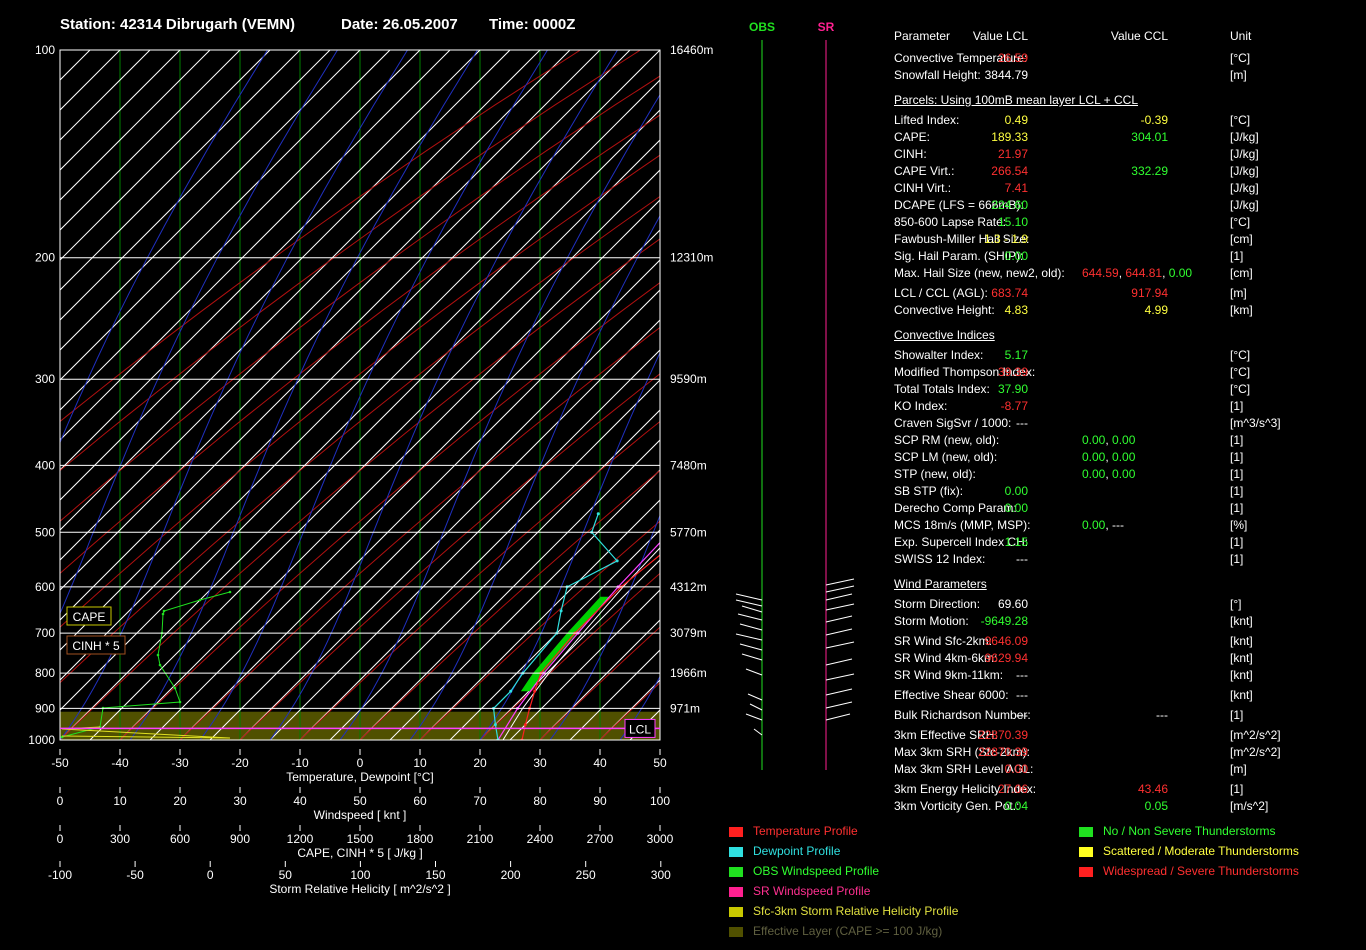 The width and height of the screenshot is (1366, 950). Describe the element at coordinates (691, 258) in the screenshot. I see `height-label: 12310m` at that location.